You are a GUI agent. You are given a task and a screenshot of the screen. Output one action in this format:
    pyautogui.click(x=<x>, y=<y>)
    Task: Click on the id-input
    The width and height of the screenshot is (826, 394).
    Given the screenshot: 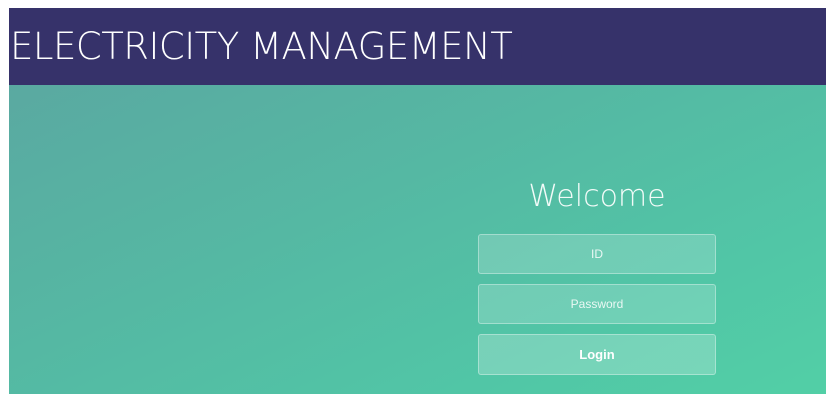 What is the action you would take?
    pyautogui.click(x=597, y=254)
    